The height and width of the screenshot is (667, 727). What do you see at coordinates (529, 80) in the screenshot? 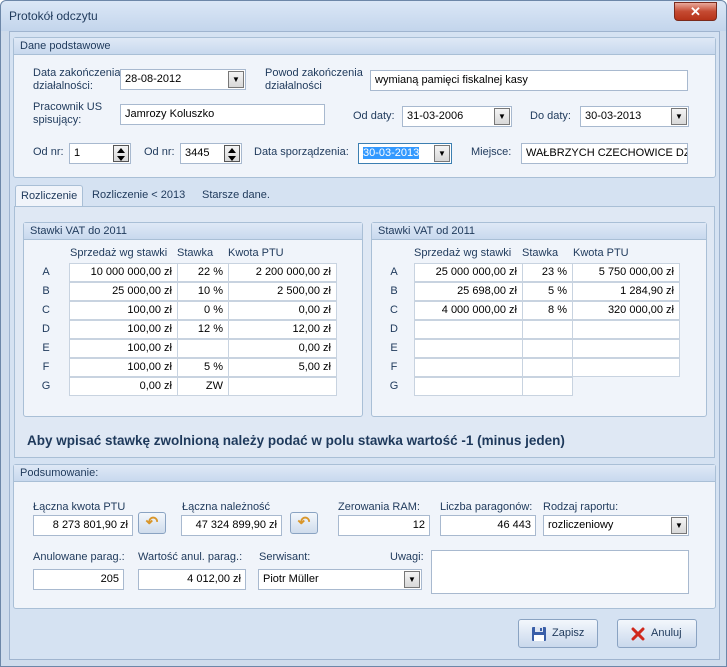
I see `reason-field: wymianą pamięci fiskalnej kasy` at bounding box center [529, 80].